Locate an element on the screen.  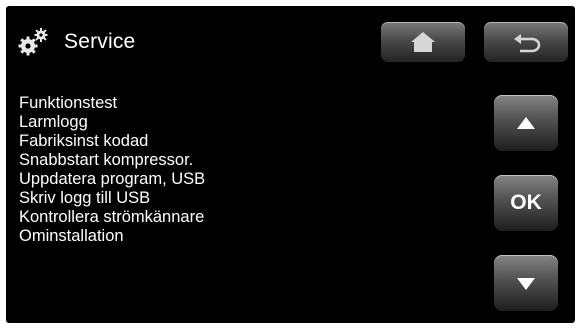
ok-button: OK is located at coordinates (526, 203).